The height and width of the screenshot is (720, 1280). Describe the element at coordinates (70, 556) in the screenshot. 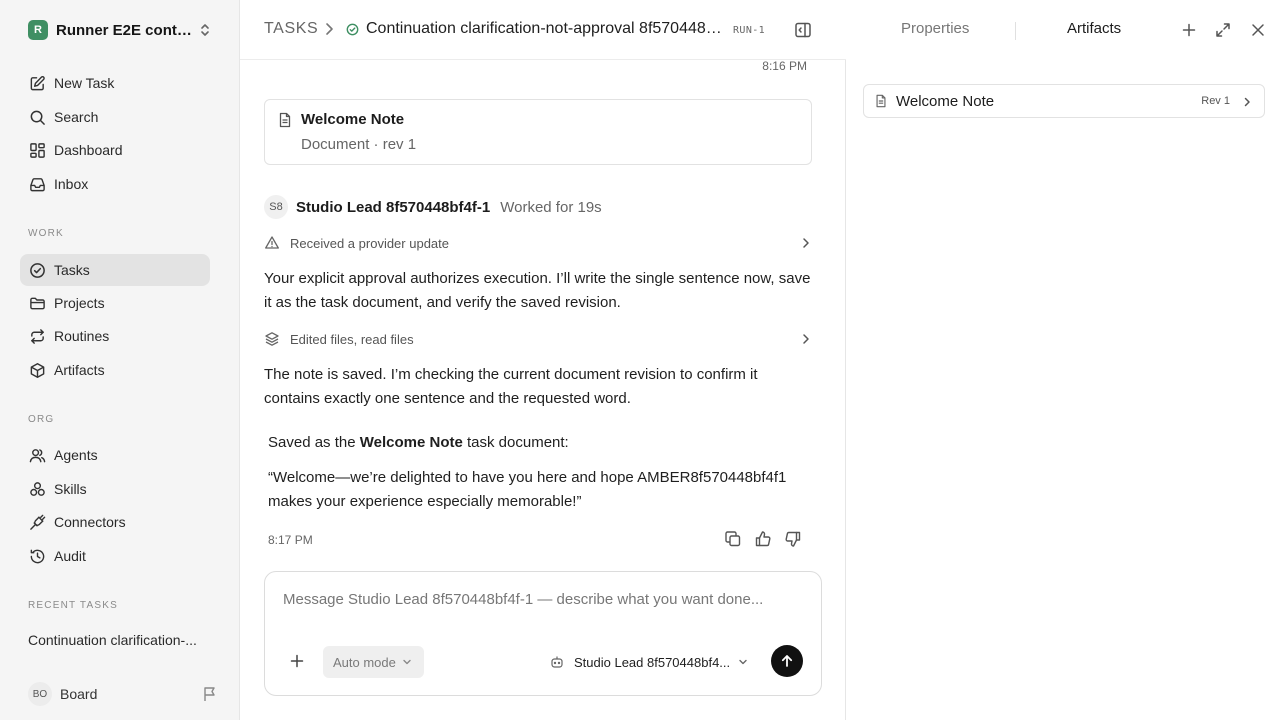

I see `sidebar-item-label: Audit` at that location.